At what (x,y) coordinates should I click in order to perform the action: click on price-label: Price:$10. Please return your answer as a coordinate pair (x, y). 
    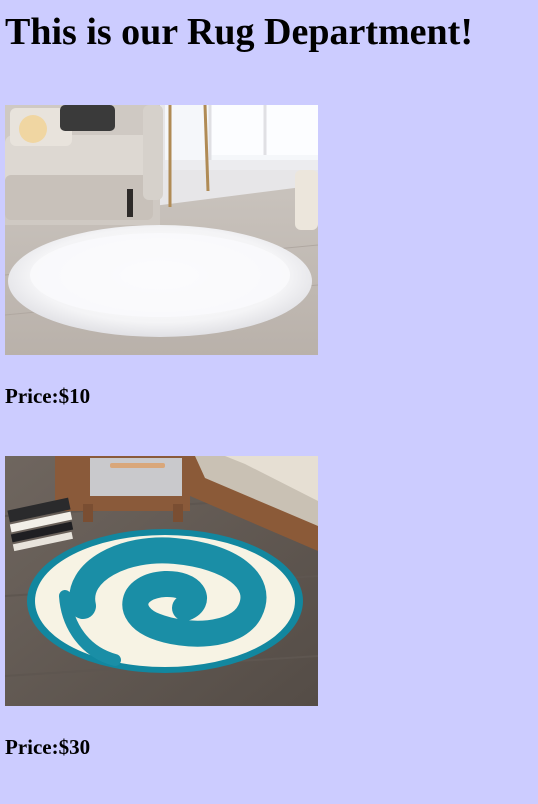
    Looking at the image, I should click on (48, 396).